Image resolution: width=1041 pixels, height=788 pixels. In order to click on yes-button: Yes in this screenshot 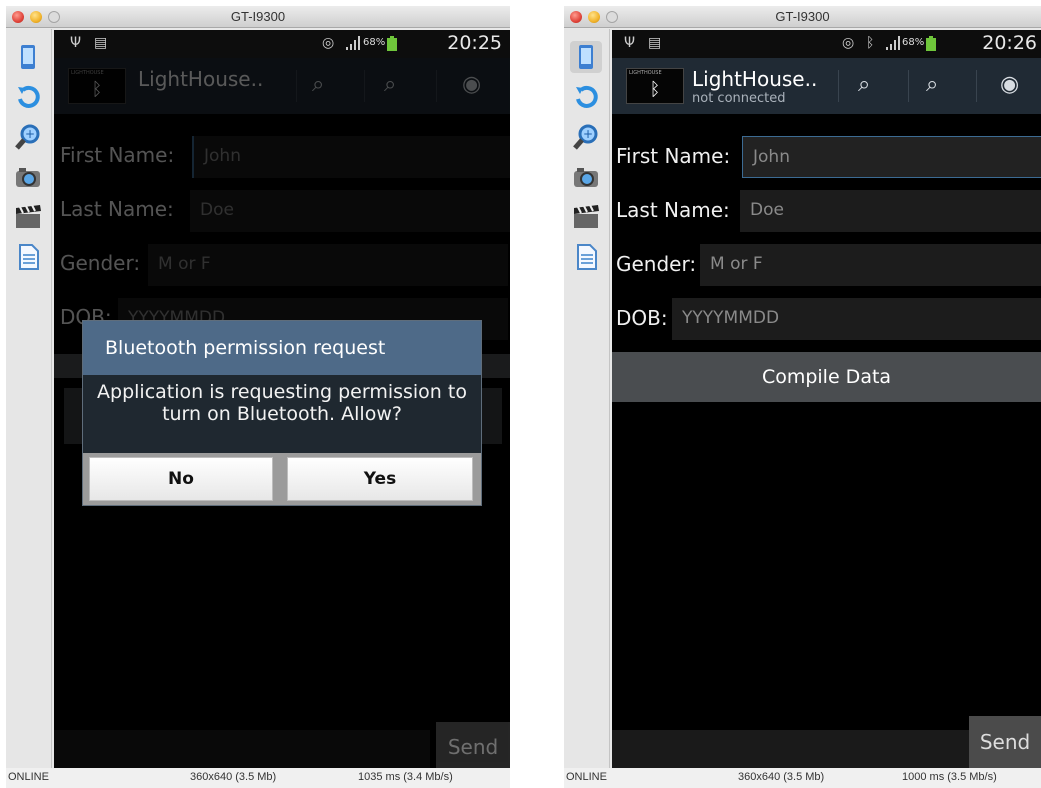, I will do `click(380, 479)`.